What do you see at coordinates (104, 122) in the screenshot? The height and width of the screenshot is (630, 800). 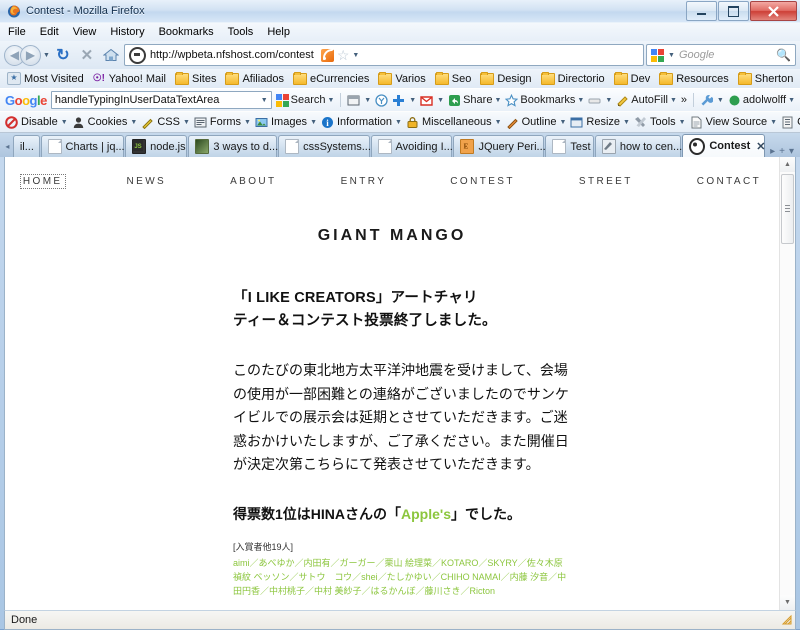 I see `wd-cookies-button: Cookies ▼` at bounding box center [104, 122].